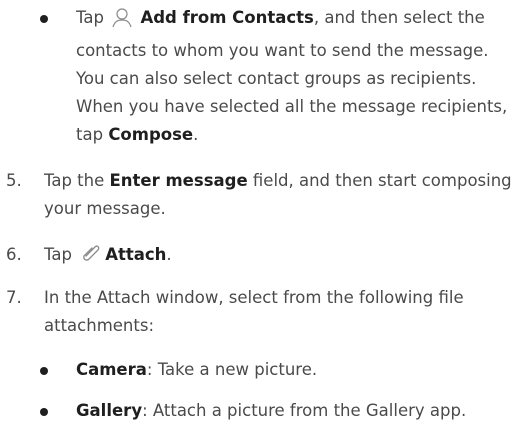  Describe the element at coordinates (122, 21) in the screenshot. I see `person-icon` at that location.